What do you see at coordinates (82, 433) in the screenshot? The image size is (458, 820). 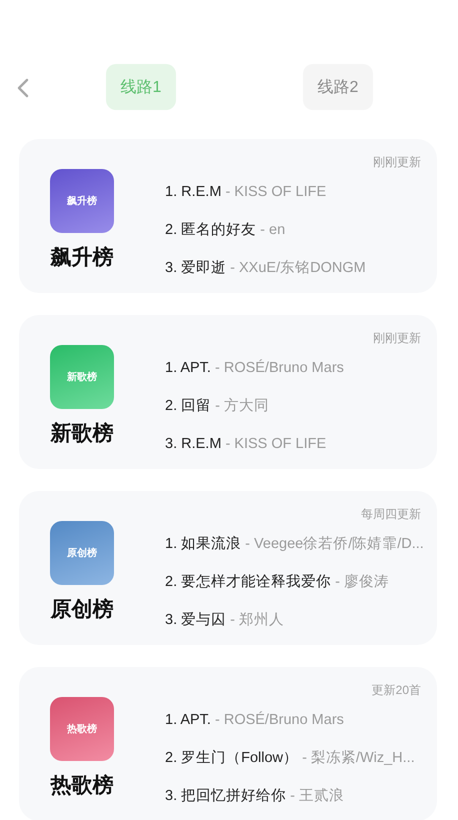 I see `chart-title: 新歌榜` at bounding box center [82, 433].